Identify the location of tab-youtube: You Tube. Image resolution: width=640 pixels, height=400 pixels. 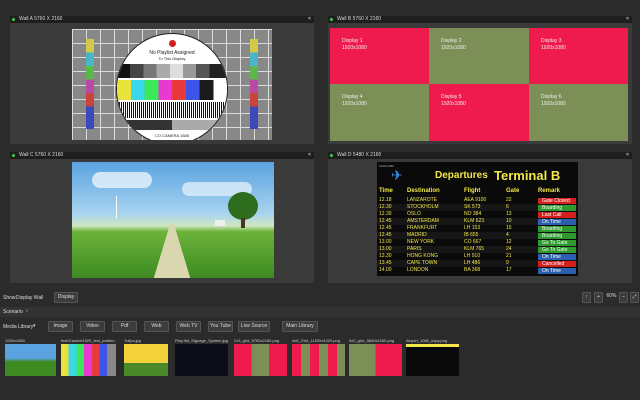
(220, 326).